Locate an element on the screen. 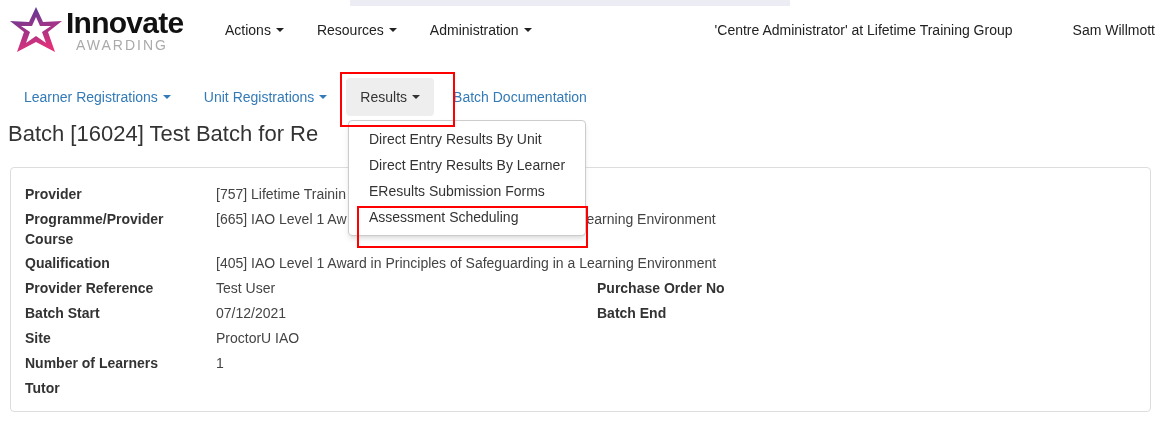 This screenshot has height=428, width=1161. field-label: Provider Reference is located at coordinates (90, 288).